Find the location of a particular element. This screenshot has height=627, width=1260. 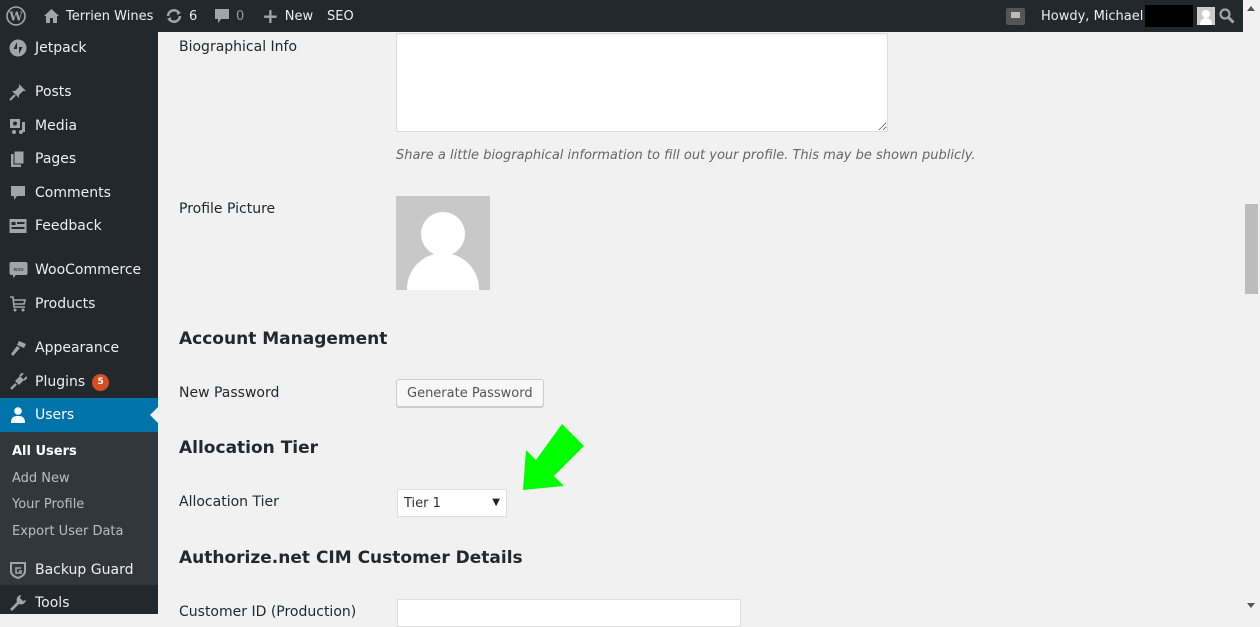

user-icon is located at coordinates (18, 415).